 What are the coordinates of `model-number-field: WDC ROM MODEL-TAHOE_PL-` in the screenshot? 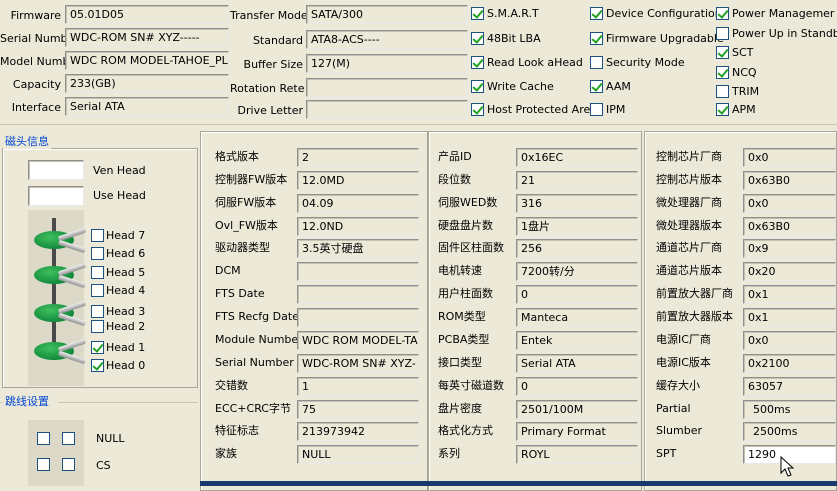 It's located at (147, 60).